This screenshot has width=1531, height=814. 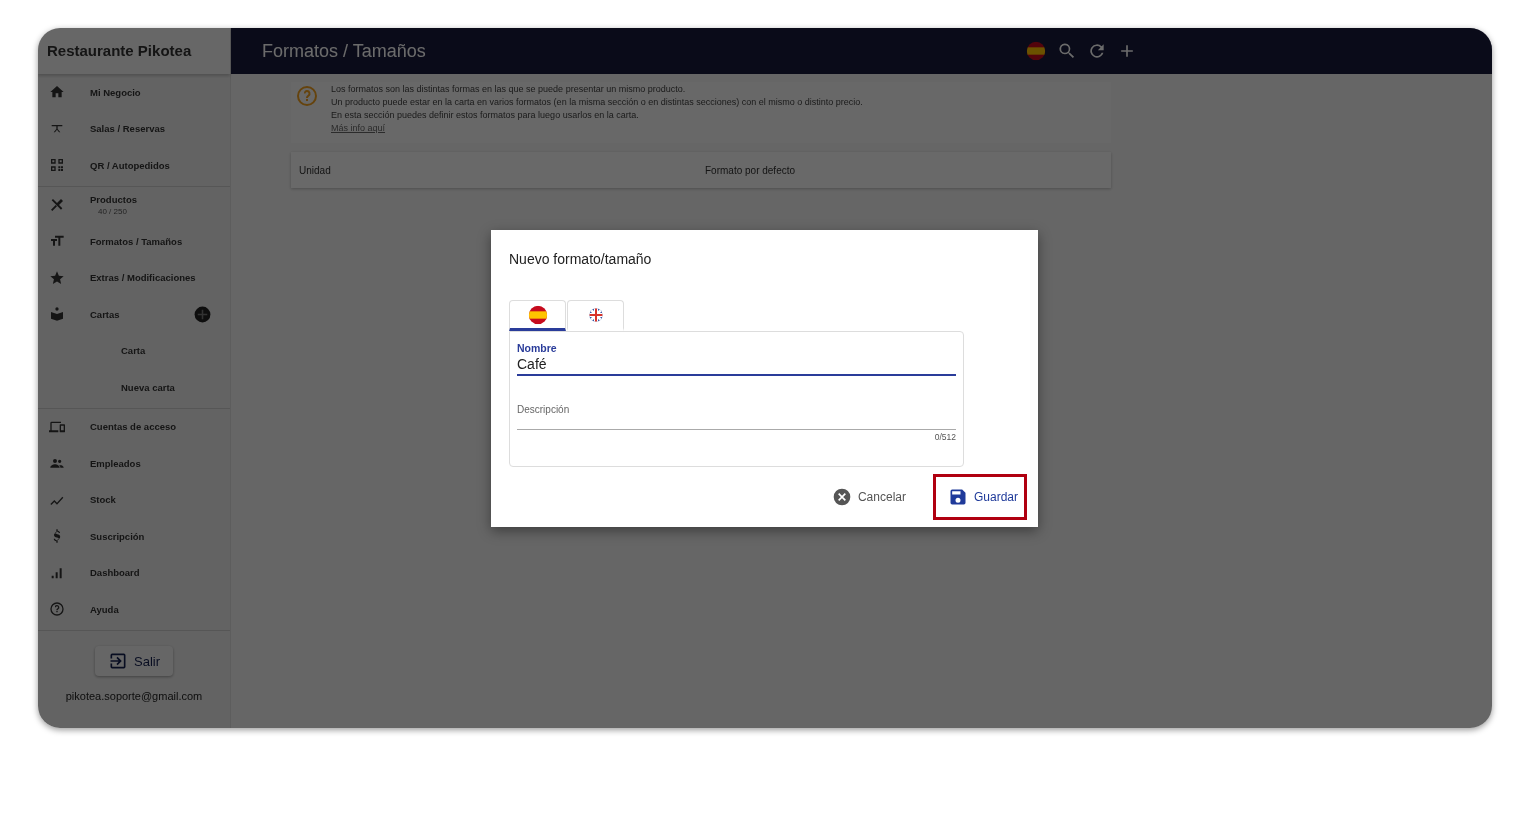 I want to click on sidebar-item: Cuentas de acceso, so click(x=134, y=426).